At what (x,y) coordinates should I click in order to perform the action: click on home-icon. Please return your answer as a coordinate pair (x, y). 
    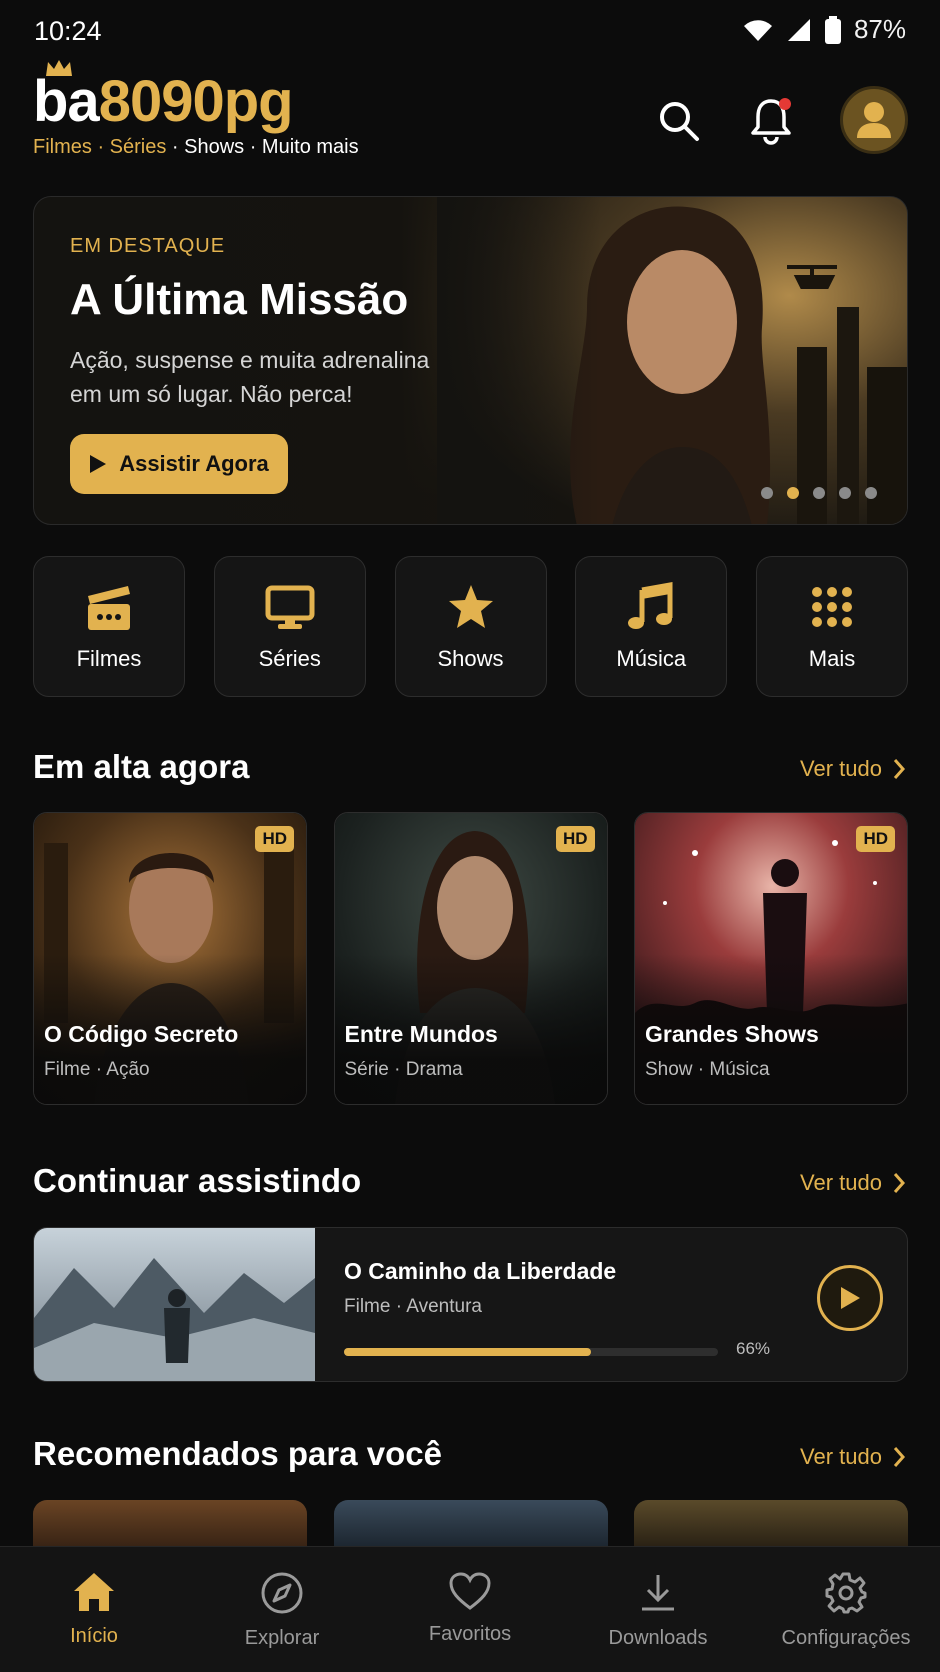
    Looking at the image, I should click on (94, 1592).